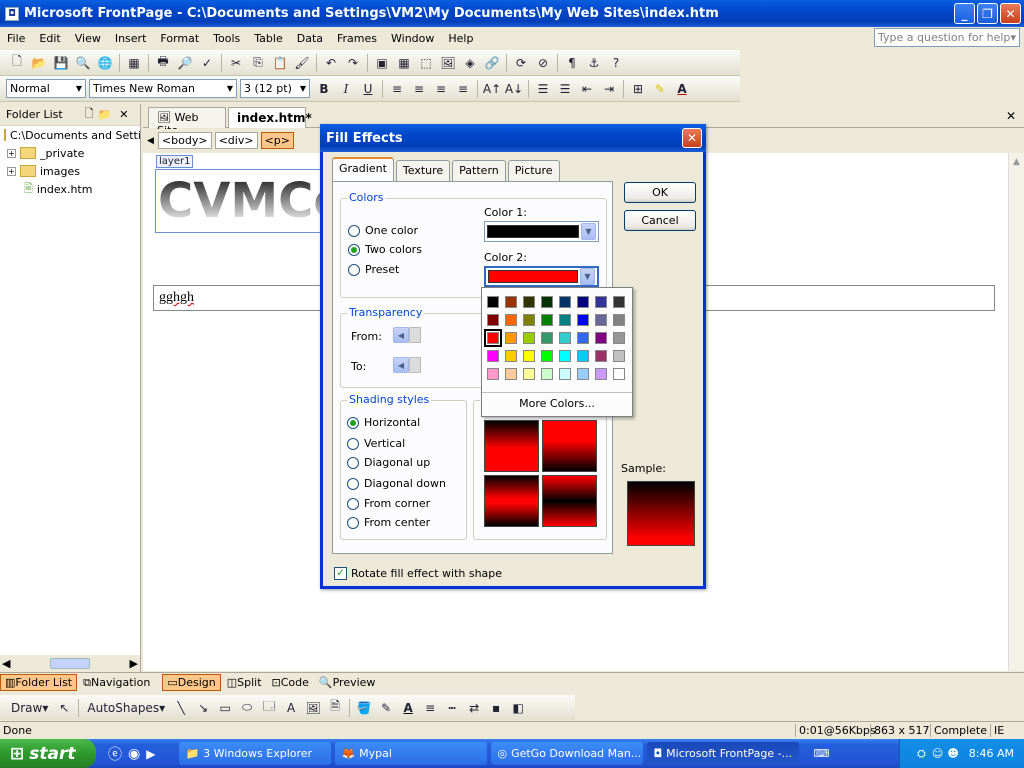 The width and height of the screenshot is (1024, 768). Describe the element at coordinates (368, 89) in the screenshot. I see `underline-icon: U` at that location.